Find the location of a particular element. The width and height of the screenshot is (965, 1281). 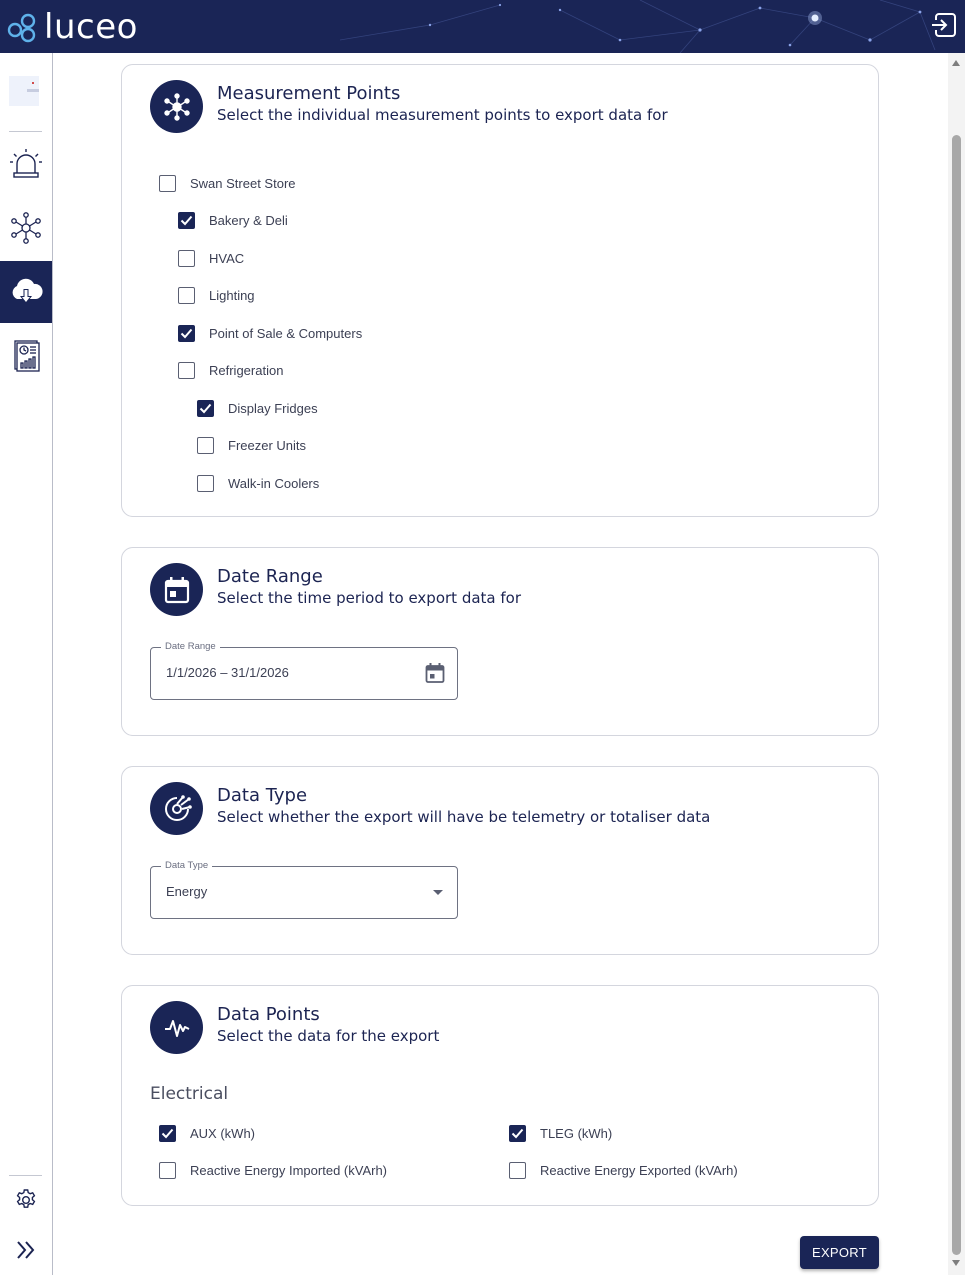

measurement-tree-item: HVAC is located at coordinates (211, 258).